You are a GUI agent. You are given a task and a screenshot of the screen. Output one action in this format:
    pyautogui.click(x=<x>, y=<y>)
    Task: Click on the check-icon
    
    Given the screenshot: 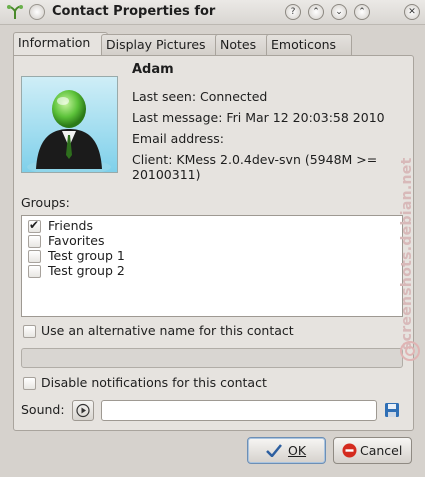 What is the action you would take?
    pyautogui.click(x=274, y=450)
    